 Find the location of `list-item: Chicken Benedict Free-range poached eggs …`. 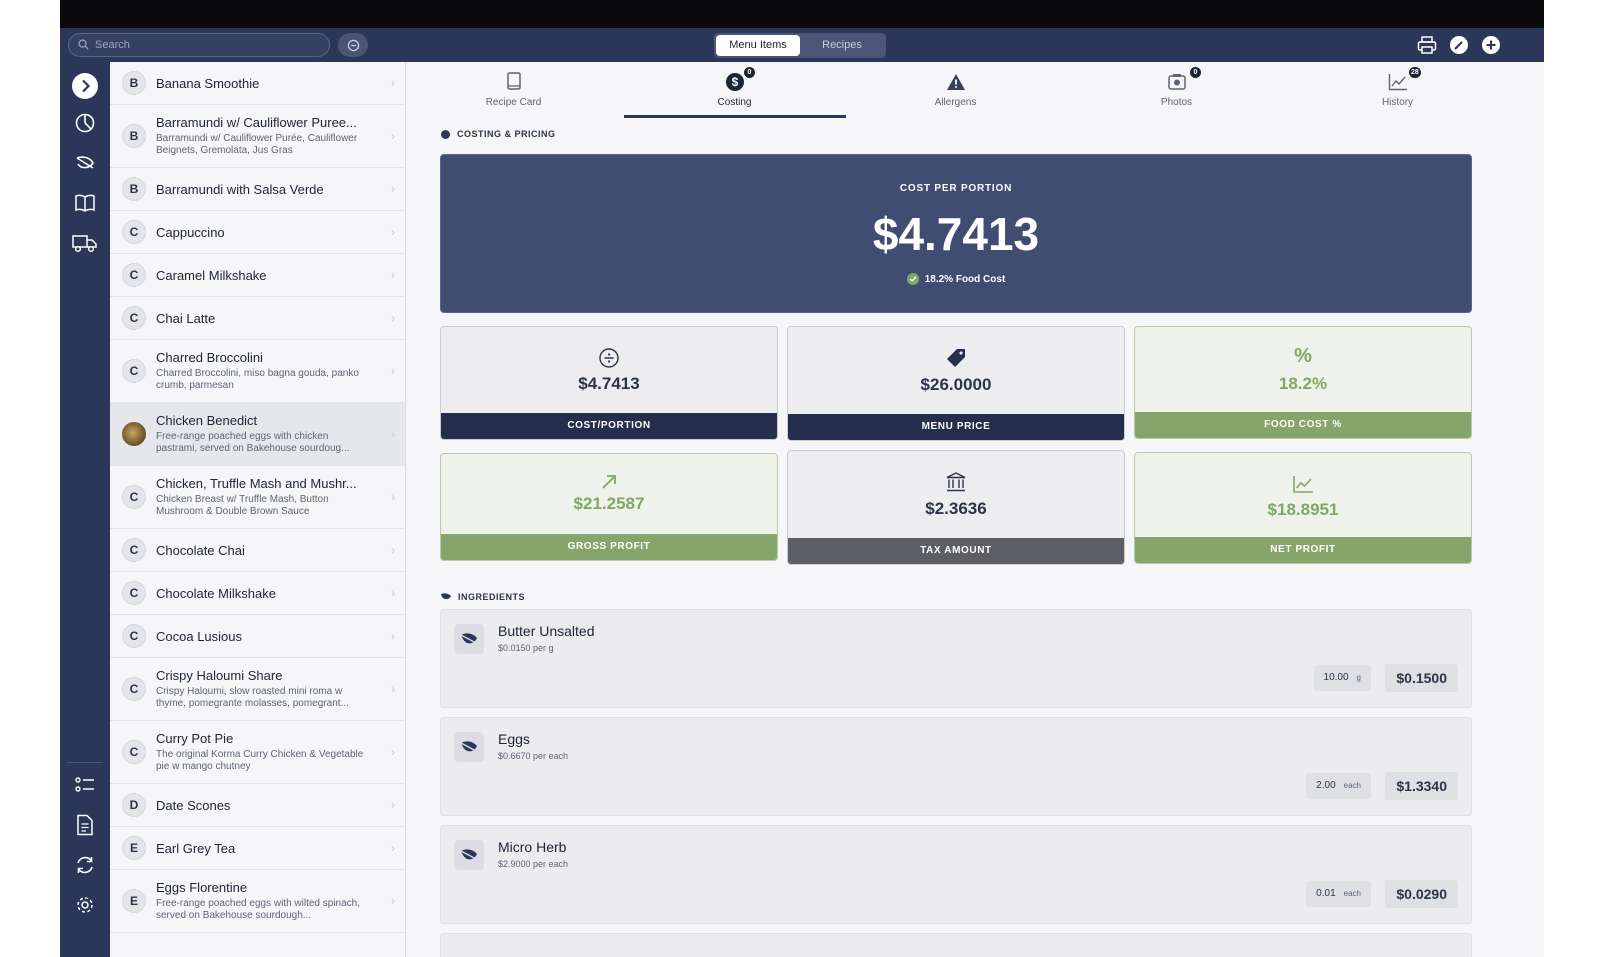

list-item: Chicken Benedict Free-range poached eggs … is located at coordinates (257, 434).